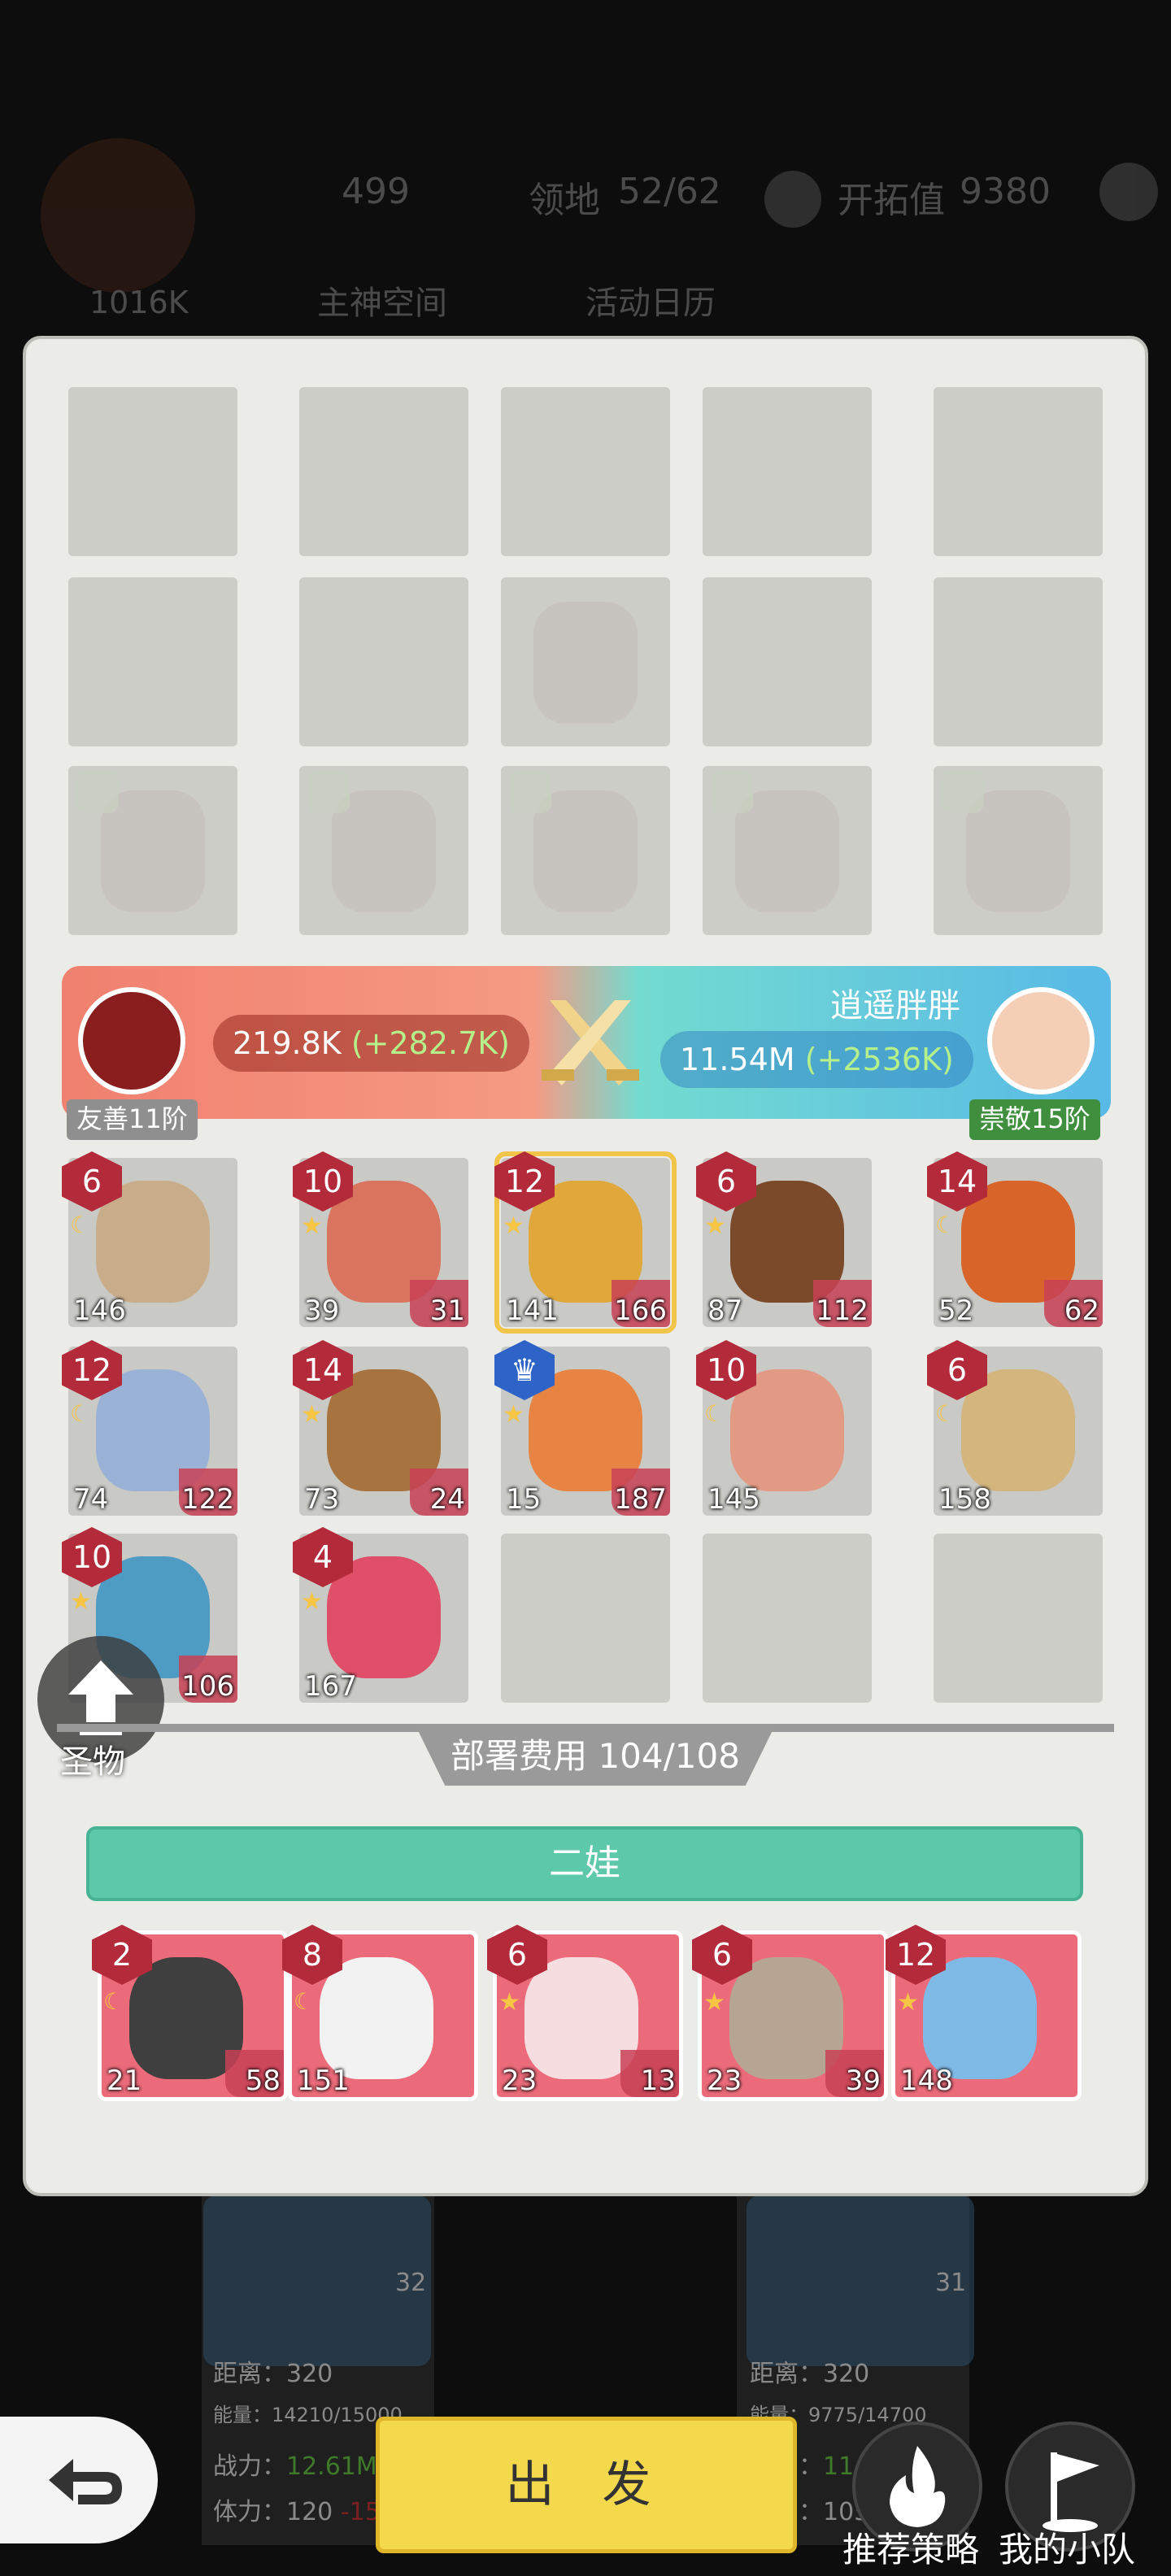  Describe the element at coordinates (382, 303) in the screenshot. I see `space-label: 主神空间` at that location.